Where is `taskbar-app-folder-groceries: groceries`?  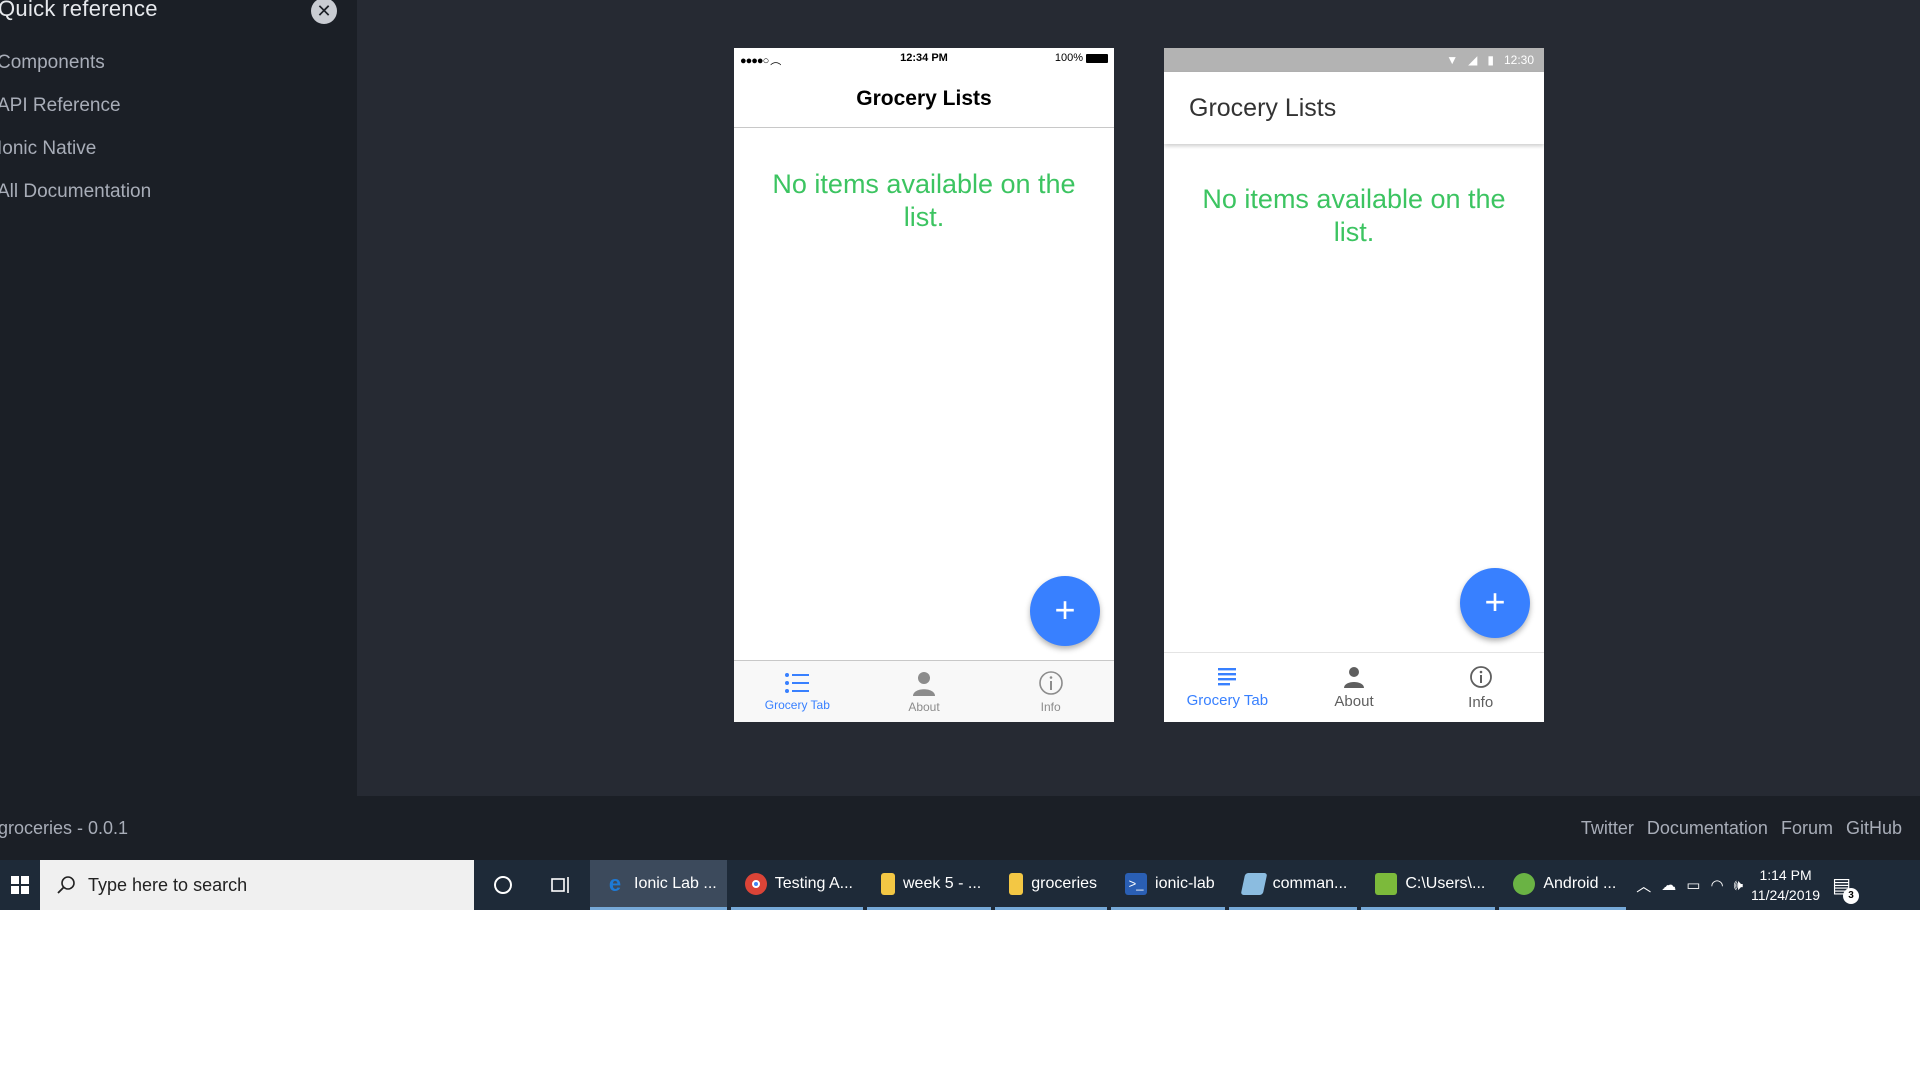
taskbar-app-folder-groceries: groceries is located at coordinates (1051, 885).